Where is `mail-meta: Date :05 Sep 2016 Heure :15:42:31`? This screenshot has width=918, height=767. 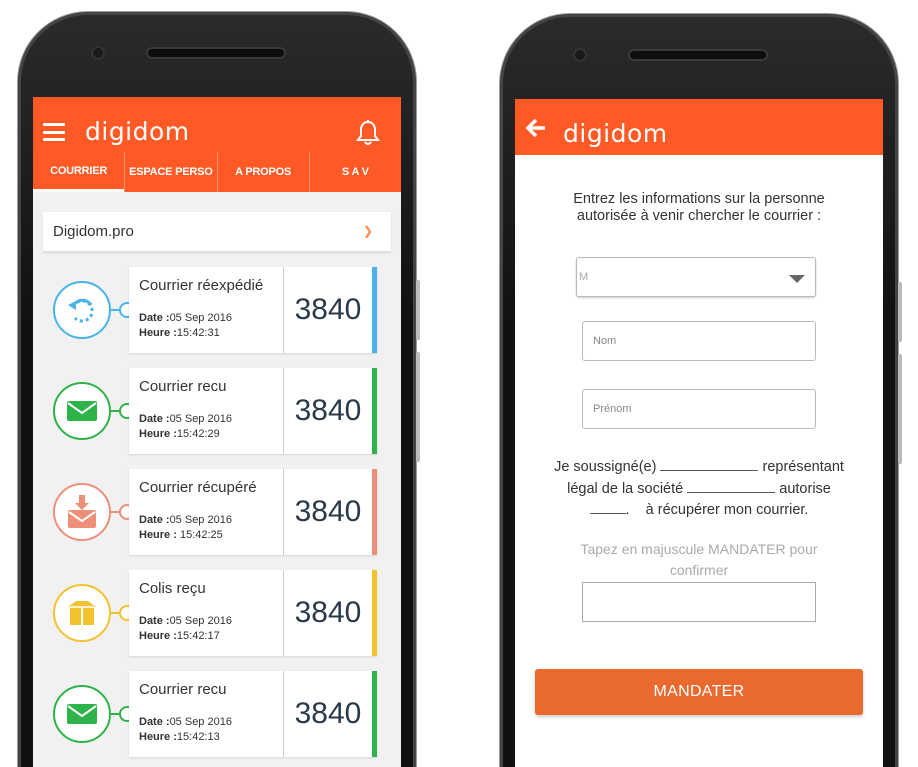 mail-meta: Date :05 Sep 2016 Heure :15:42:31 is located at coordinates (185, 325).